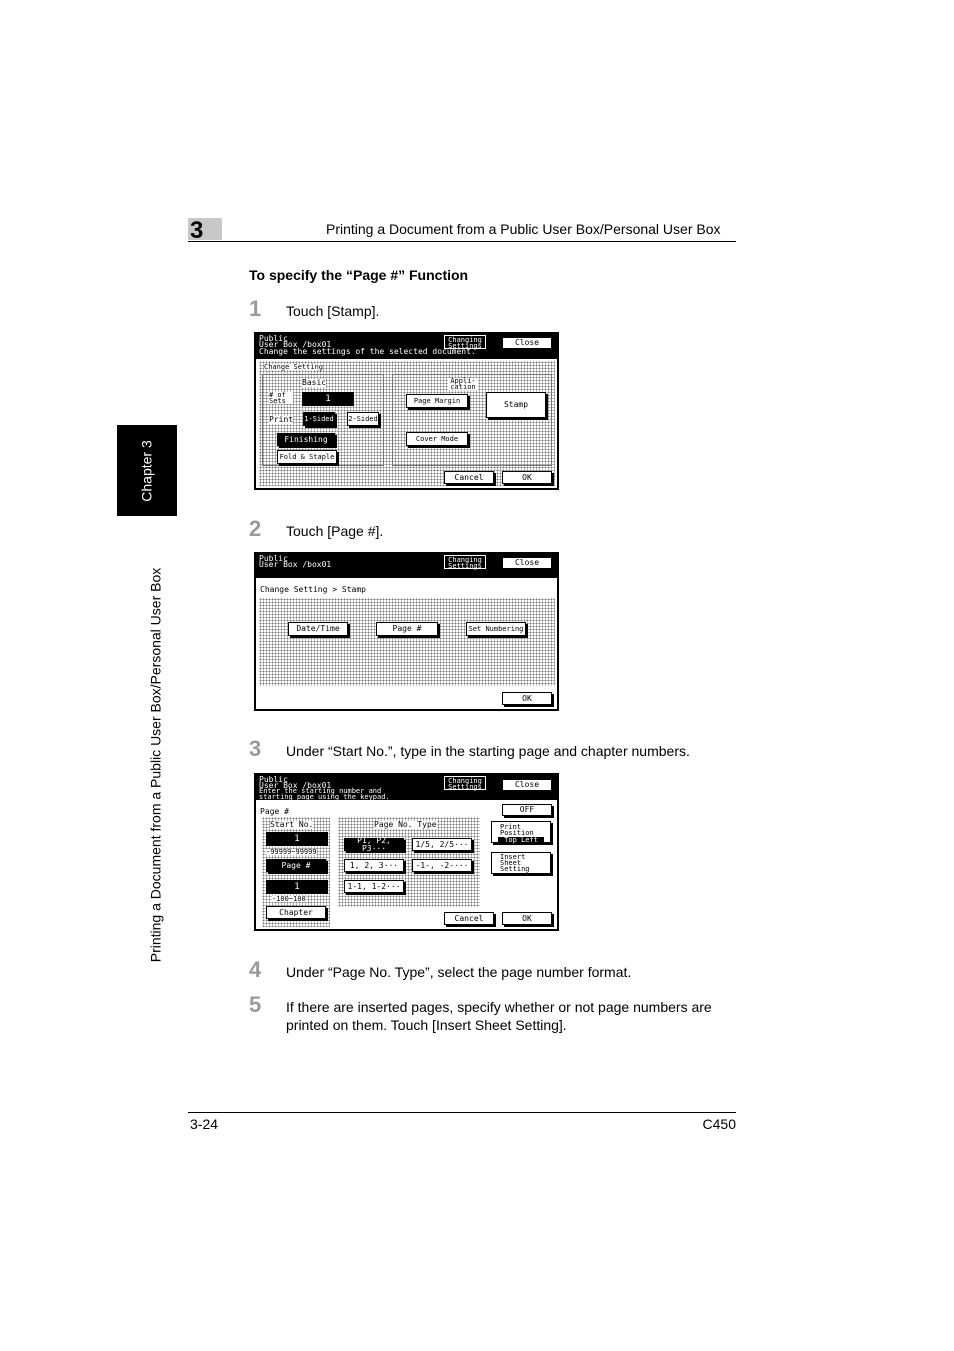 Image resolution: width=954 pixels, height=1351 pixels. I want to click on print-position-value: Top Left, so click(521, 840).